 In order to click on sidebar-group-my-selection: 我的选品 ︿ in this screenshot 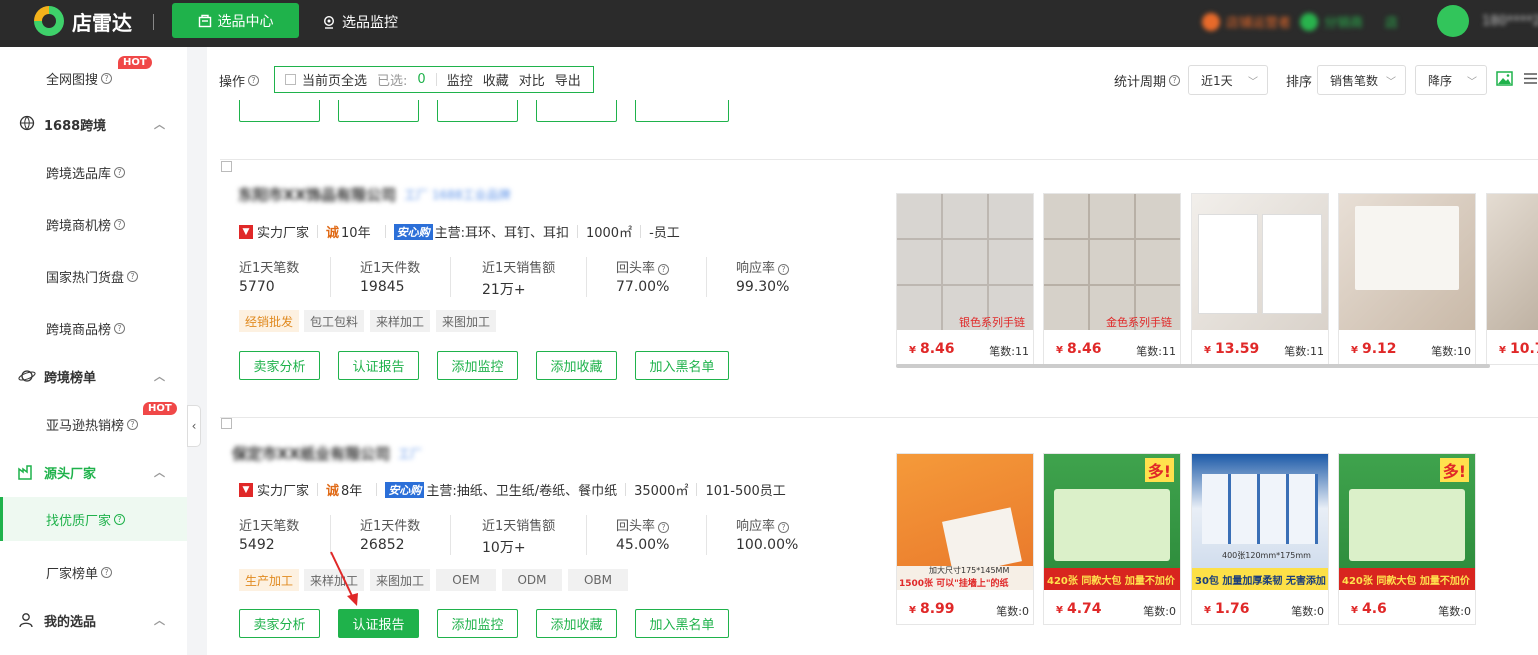, I will do `click(93, 620)`.